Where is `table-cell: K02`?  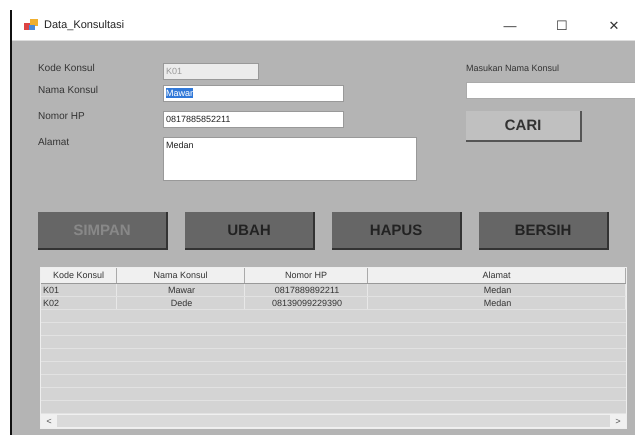 table-cell: K02 is located at coordinates (79, 303).